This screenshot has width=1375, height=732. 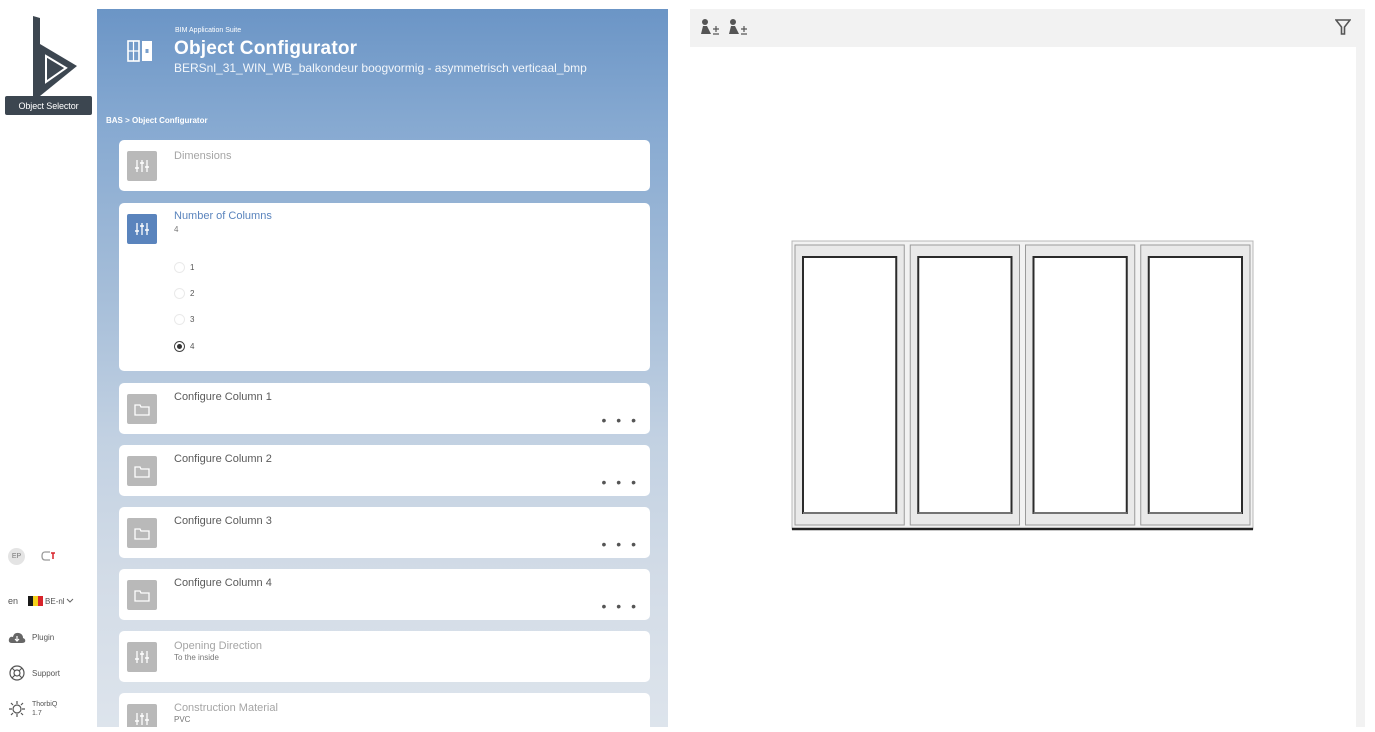 I want to click on locale-row: en BE-nl, so click(x=41, y=601).